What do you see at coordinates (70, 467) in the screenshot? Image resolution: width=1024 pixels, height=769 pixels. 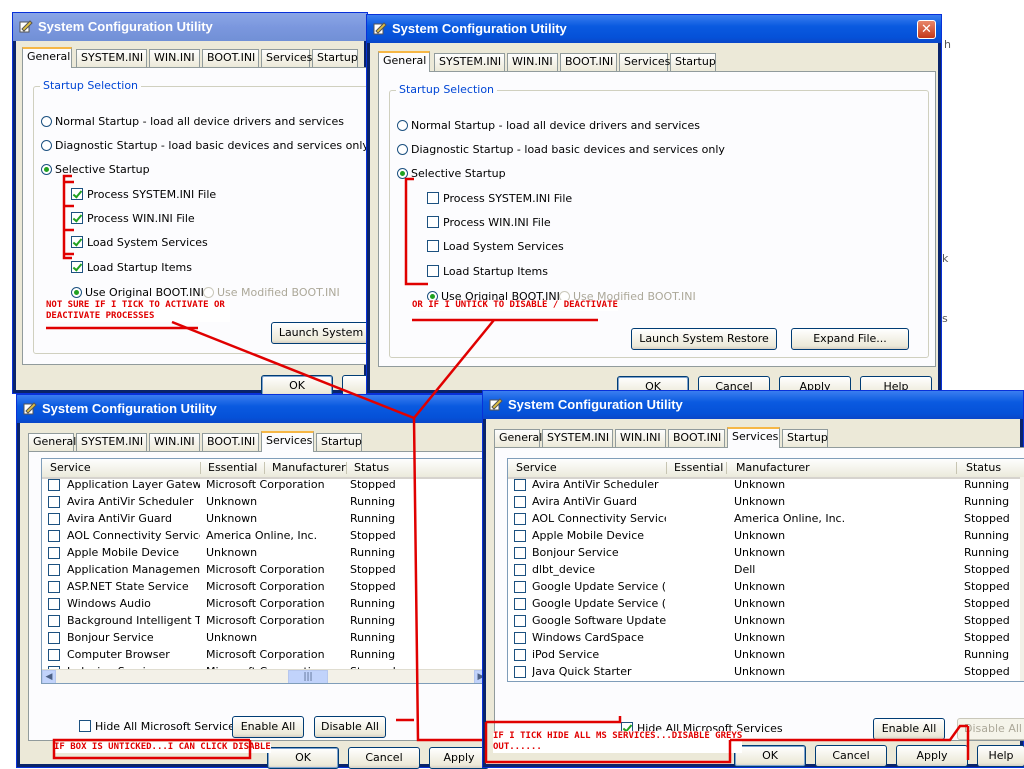 I see `column-service: Service` at bounding box center [70, 467].